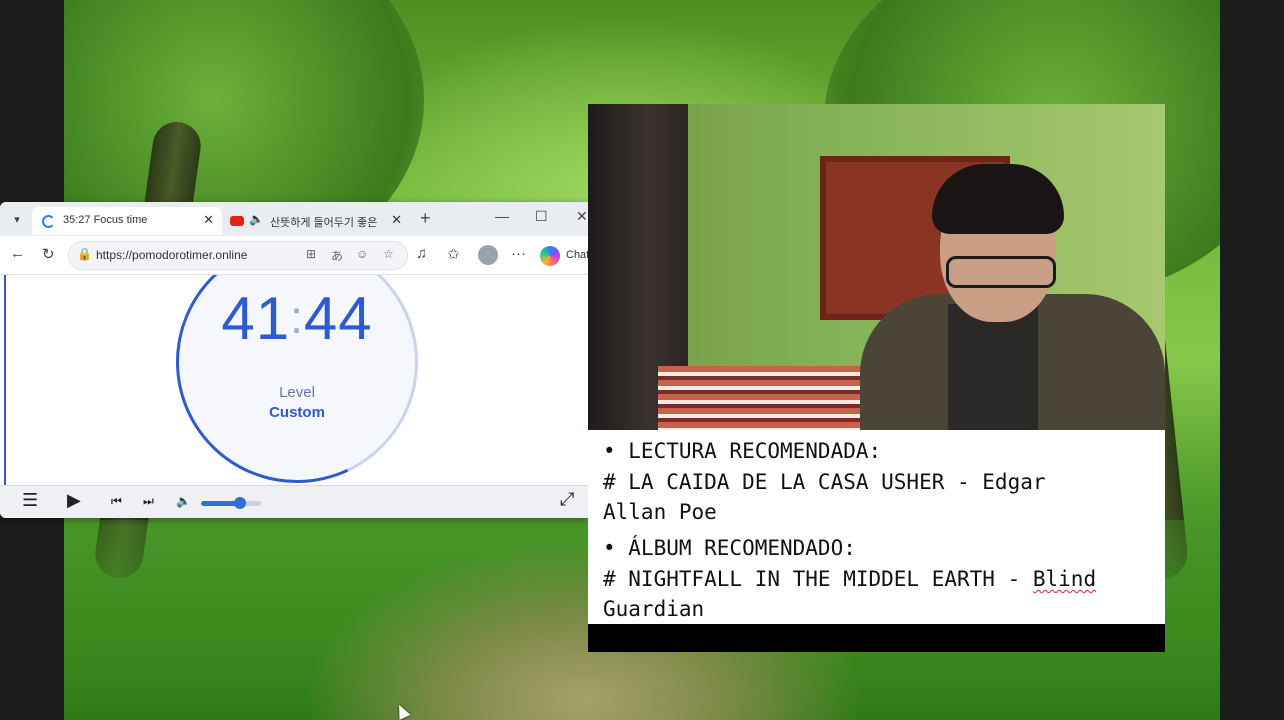 This screenshot has height=720, width=1284. What do you see at coordinates (84, 254) in the screenshot?
I see `site-info-icon: 🔒` at bounding box center [84, 254].